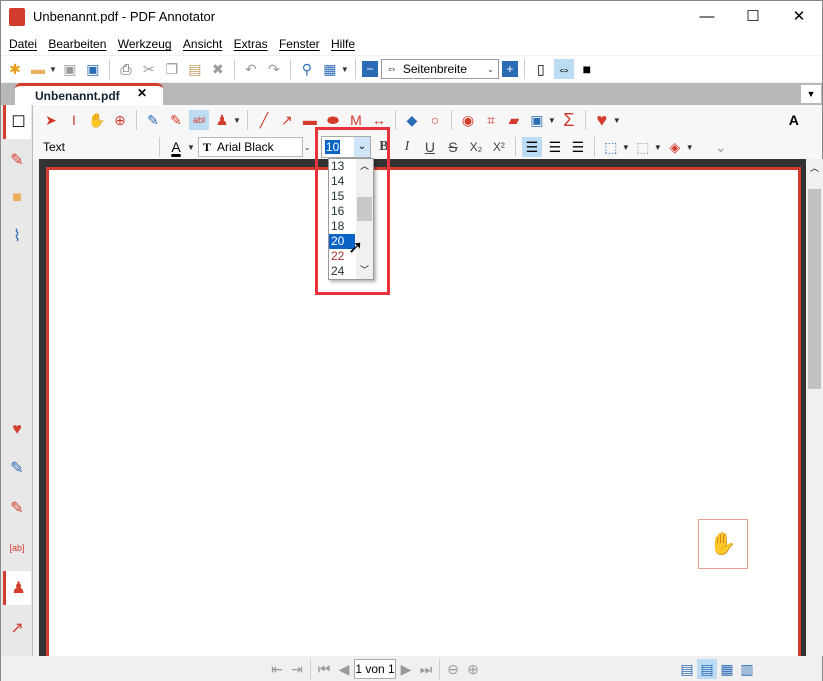 Image resolution: width=823 pixels, height=681 pixels. I want to click on sidebar-bookmark-icon: ✎, so click(17, 160).